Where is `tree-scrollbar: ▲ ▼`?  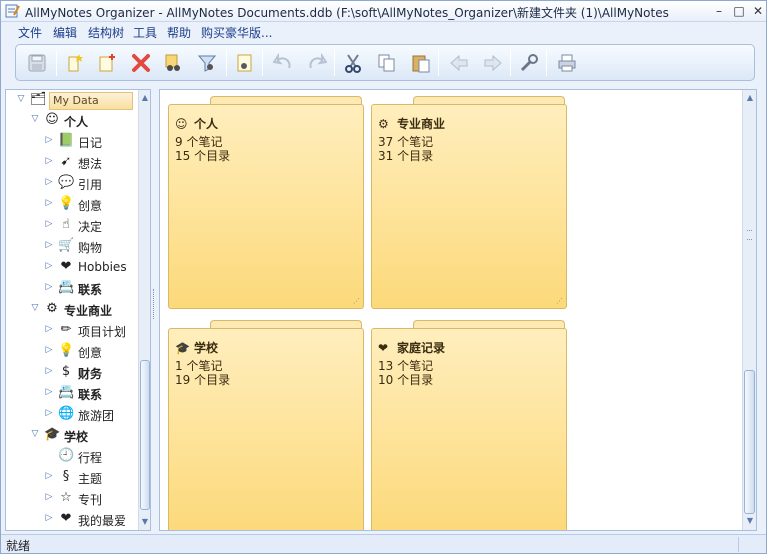 tree-scrollbar: ▲ ▼ is located at coordinates (144, 310).